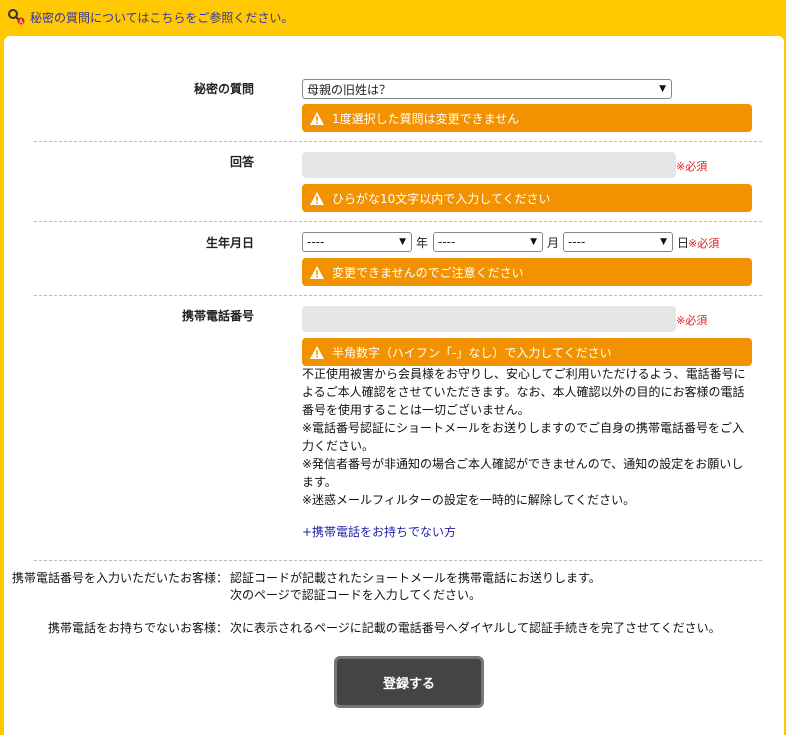 The height and width of the screenshot is (735, 786). Describe the element at coordinates (229, 243) in the screenshot. I see `birthdate-label: 生年月日` at that location.